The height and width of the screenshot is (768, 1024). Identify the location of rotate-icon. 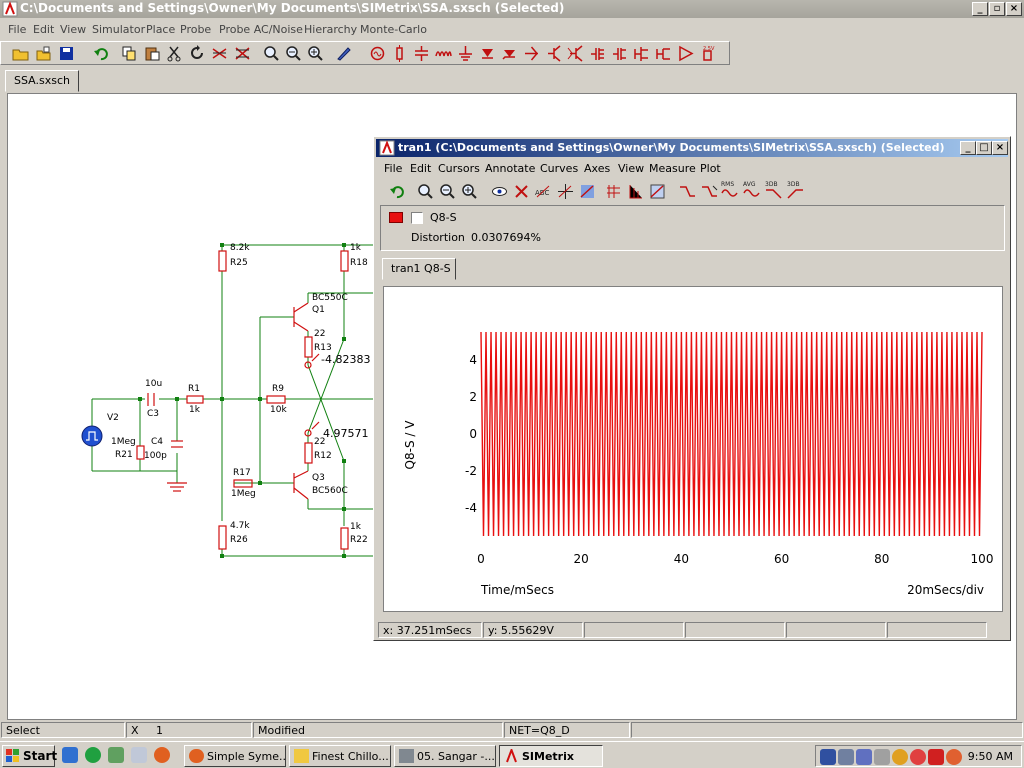
(197, 53).